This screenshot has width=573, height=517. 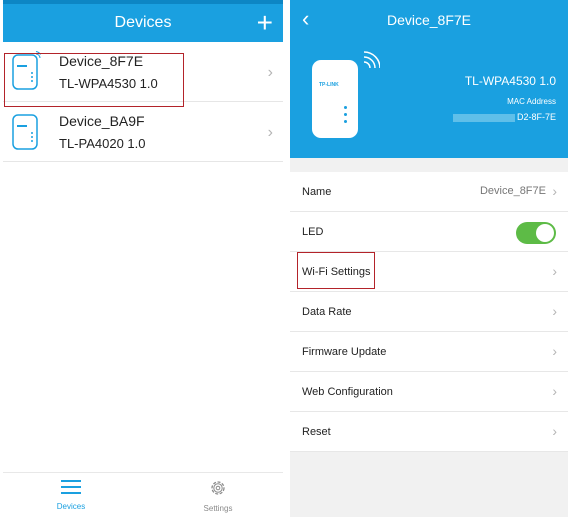 I want to click on setting-led: LED, so click(x=429, y=232).